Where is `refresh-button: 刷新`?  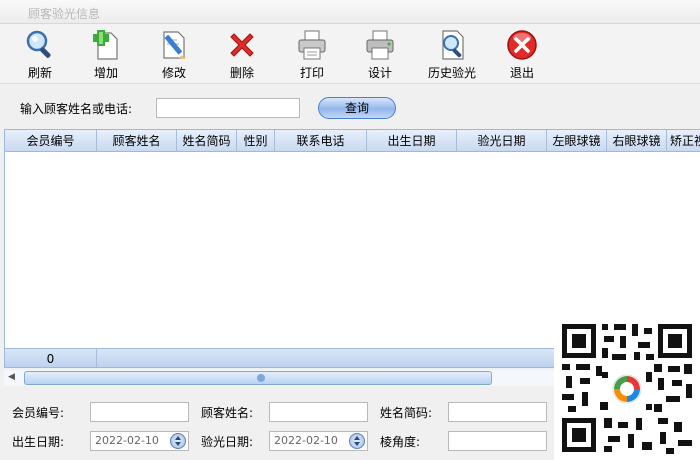
refresh-button: 刷新 is located at coordinates (40, 55).